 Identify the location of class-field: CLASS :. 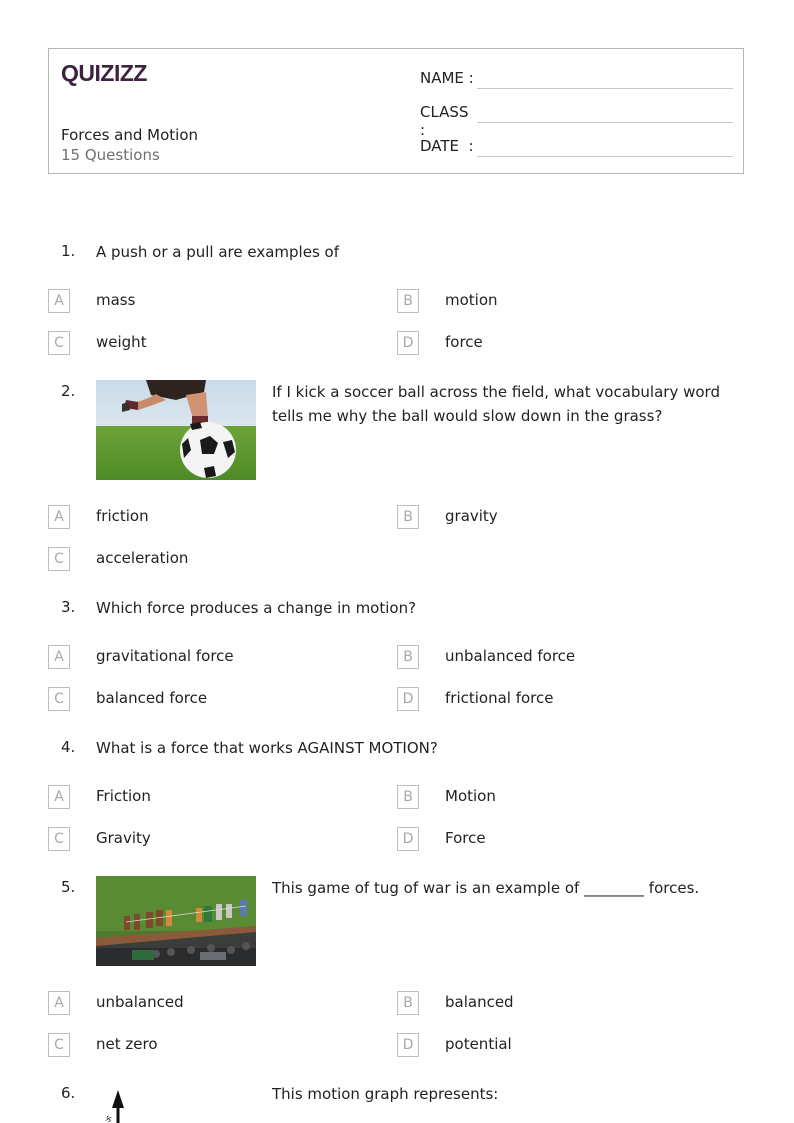
(576, 121).